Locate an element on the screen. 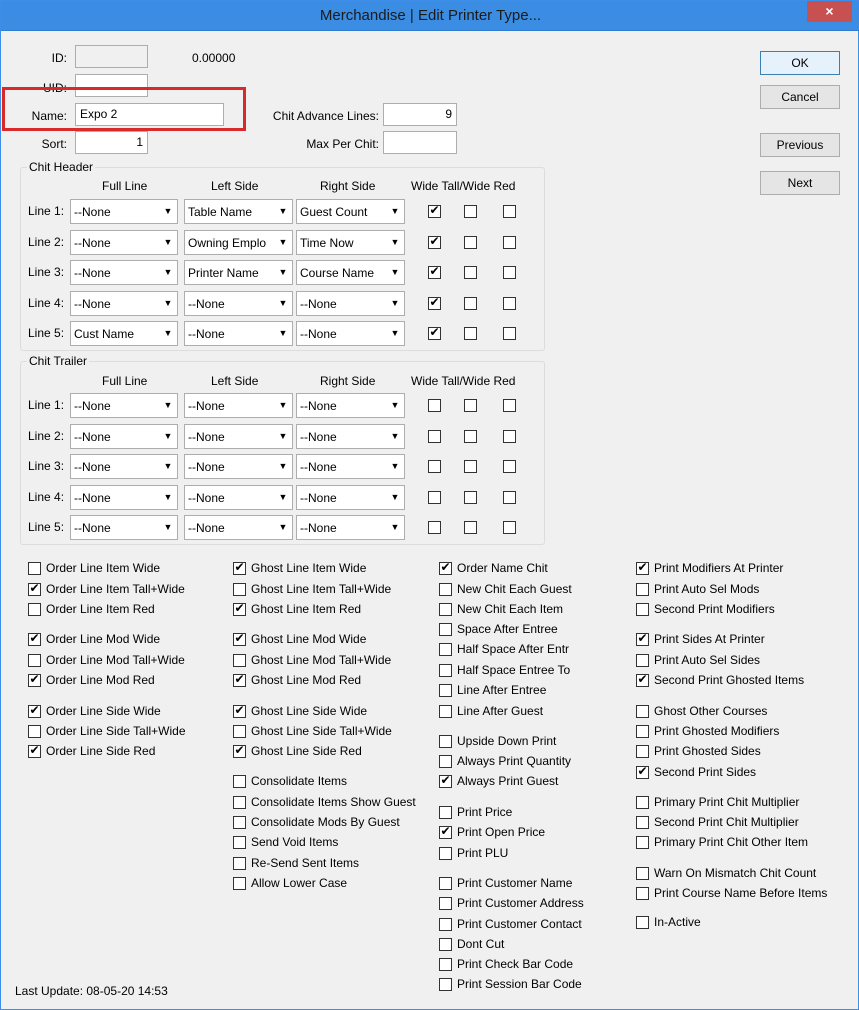 Image resolution: width=859 pixels, height=1010 pixels. sort-field: 1 is located at coordinates (111, 142).